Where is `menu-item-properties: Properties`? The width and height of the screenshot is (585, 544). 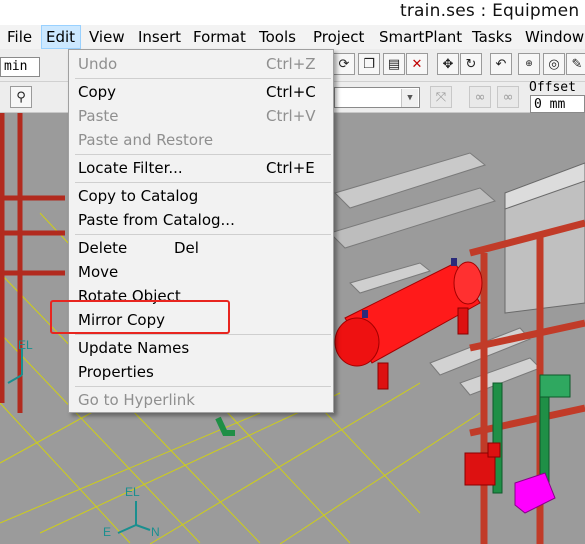
menu-item-properties: Properties is located at coordinates (201, 372).